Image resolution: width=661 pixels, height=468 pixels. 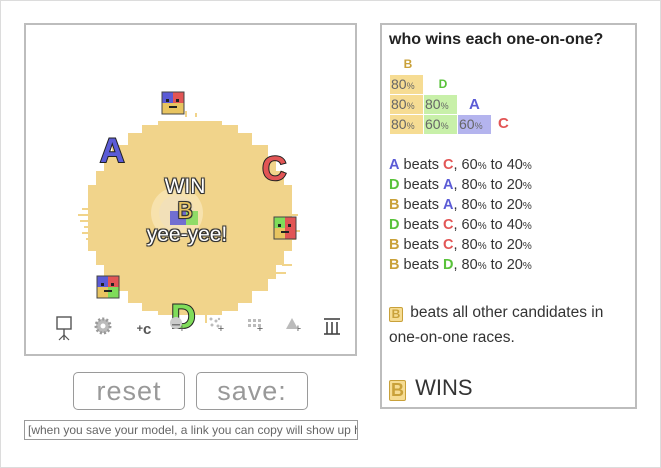 I want to click on summary-winner-badge: B, so click(x=396, y=314).